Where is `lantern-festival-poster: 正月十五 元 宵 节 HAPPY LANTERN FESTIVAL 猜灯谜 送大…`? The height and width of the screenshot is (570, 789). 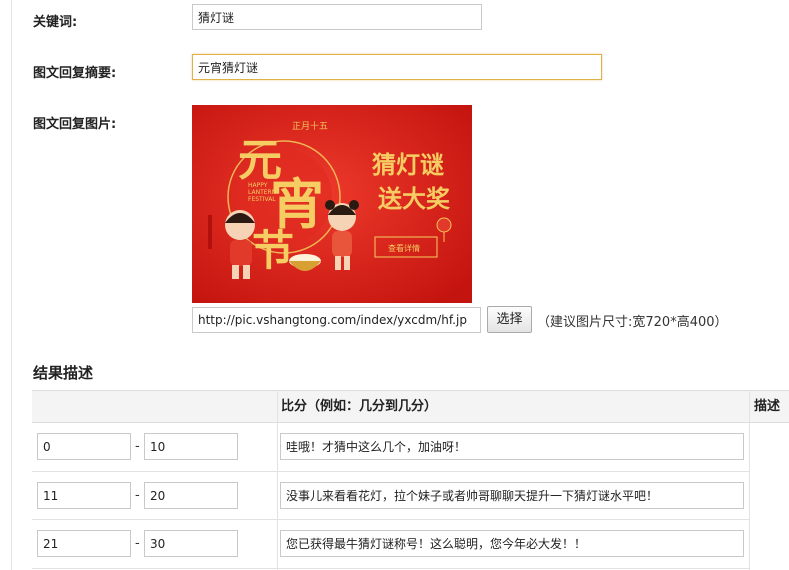
lantern-festival-poster: 正月十五 元 宵 节 HAPPY LANTERN FESTIVAL 猜灯谜 送大… is located at coordinates (332, 204).